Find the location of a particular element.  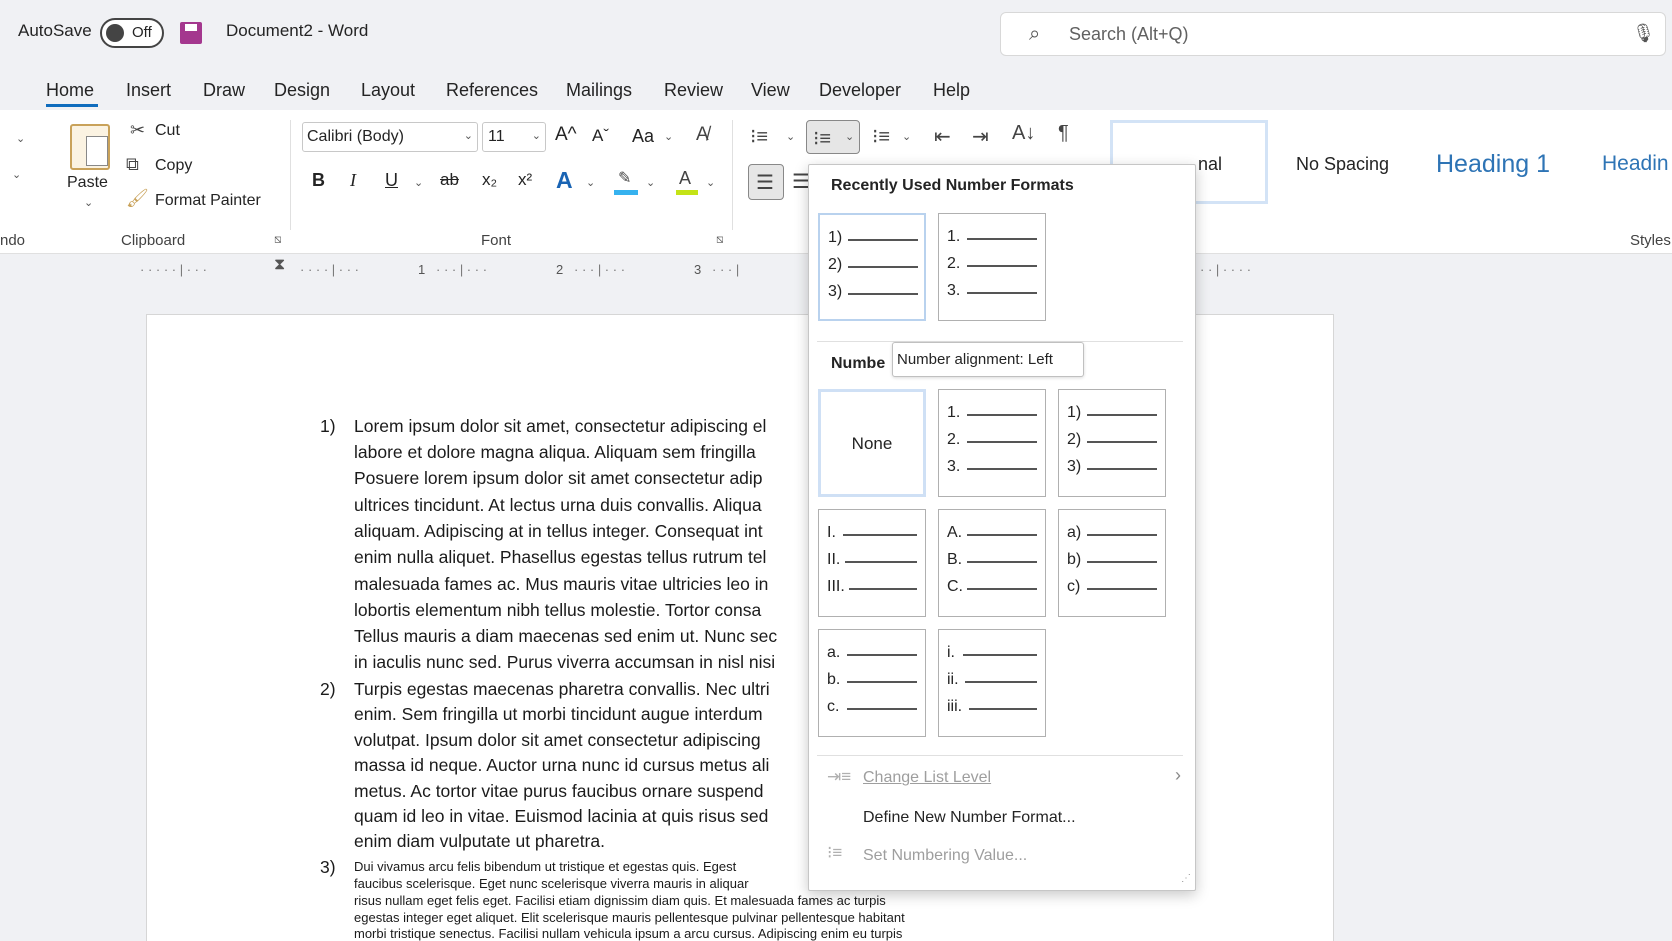

subscript-icon: x₂ is located at coordinates (489, 180).